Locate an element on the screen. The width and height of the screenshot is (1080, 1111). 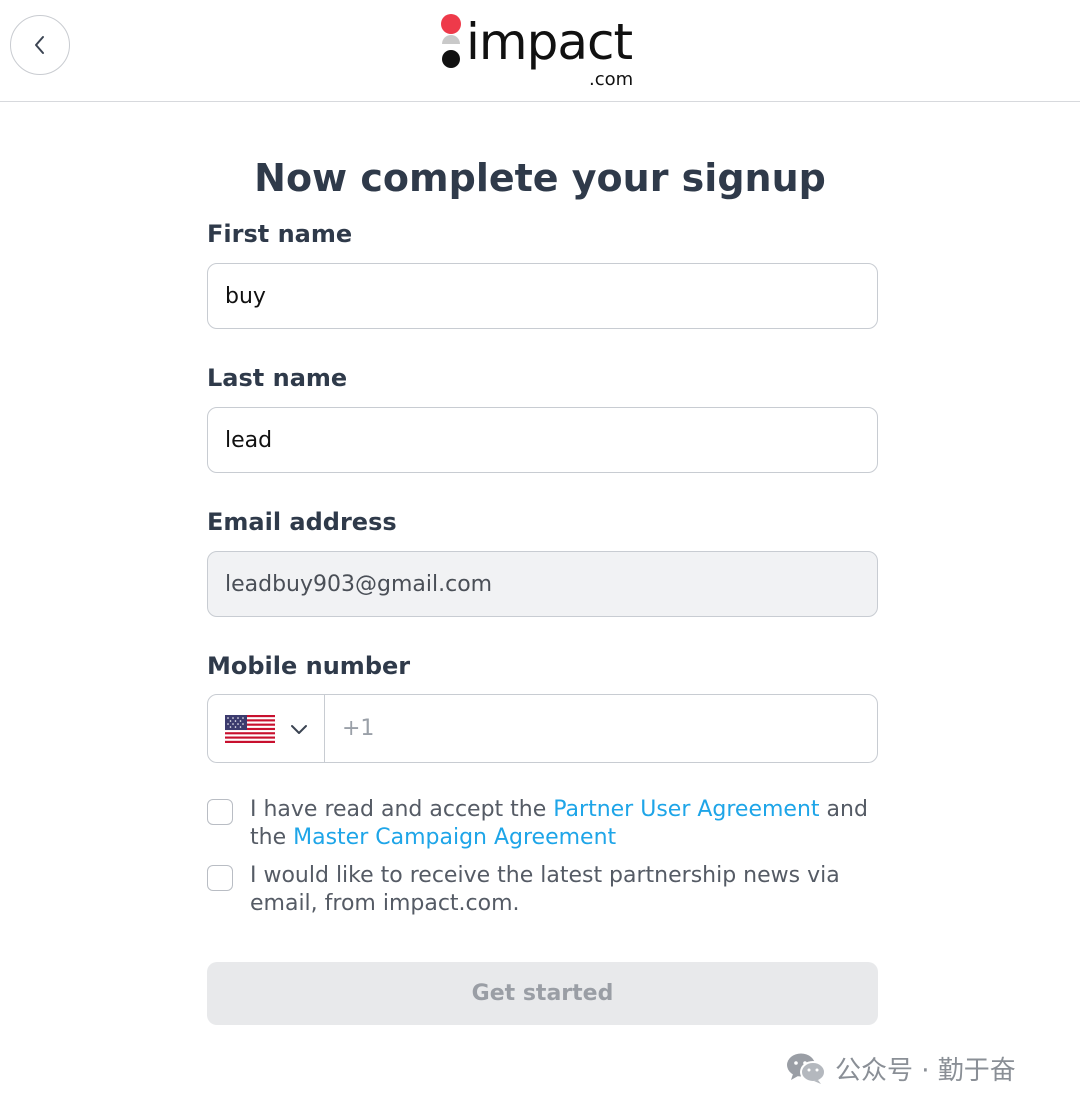
page-title: Now complete your signup is located at coordinates (540, 178).